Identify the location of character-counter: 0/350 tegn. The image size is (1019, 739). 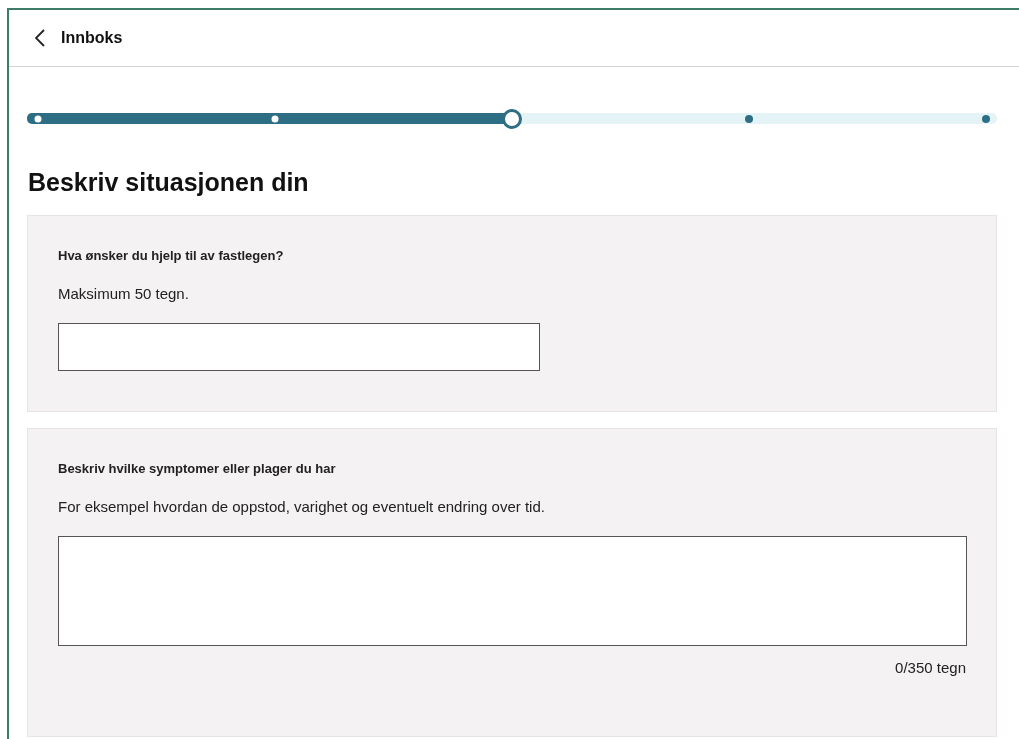
(930, 668).